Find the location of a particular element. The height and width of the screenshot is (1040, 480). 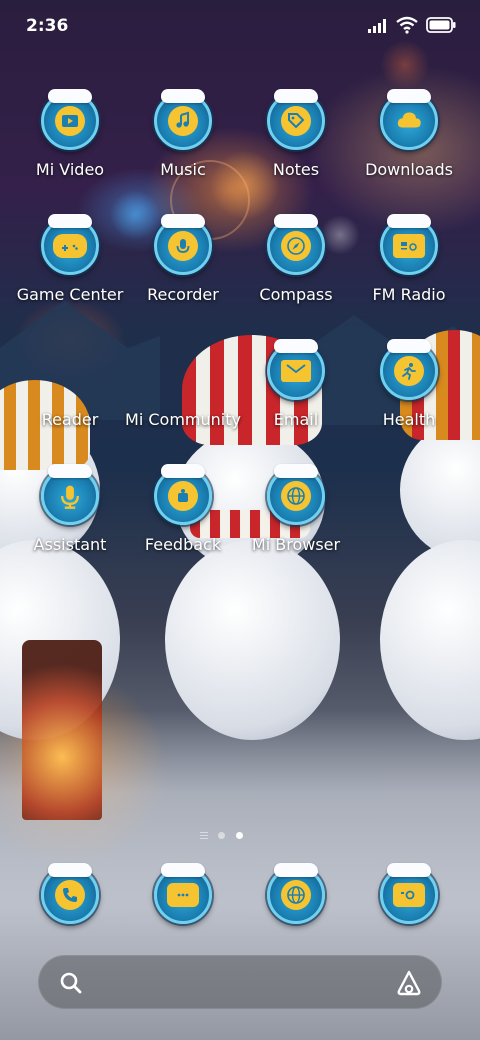

browser-app-icon is located at coordinates (296, 893).